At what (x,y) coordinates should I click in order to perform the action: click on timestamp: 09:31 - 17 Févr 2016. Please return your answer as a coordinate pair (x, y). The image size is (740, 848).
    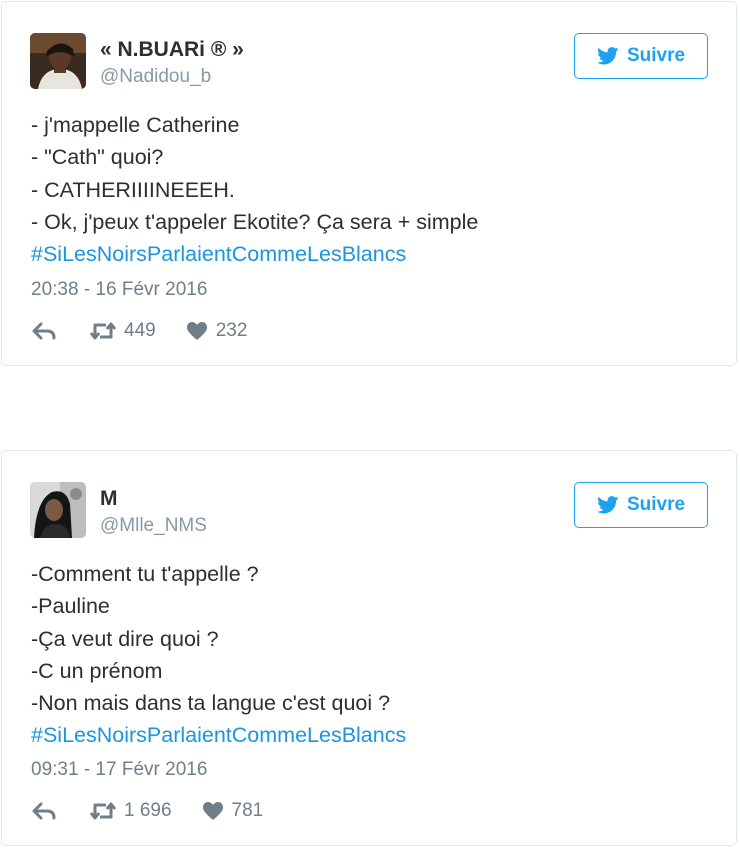
    Looking at the image, I should click on (119, 770).